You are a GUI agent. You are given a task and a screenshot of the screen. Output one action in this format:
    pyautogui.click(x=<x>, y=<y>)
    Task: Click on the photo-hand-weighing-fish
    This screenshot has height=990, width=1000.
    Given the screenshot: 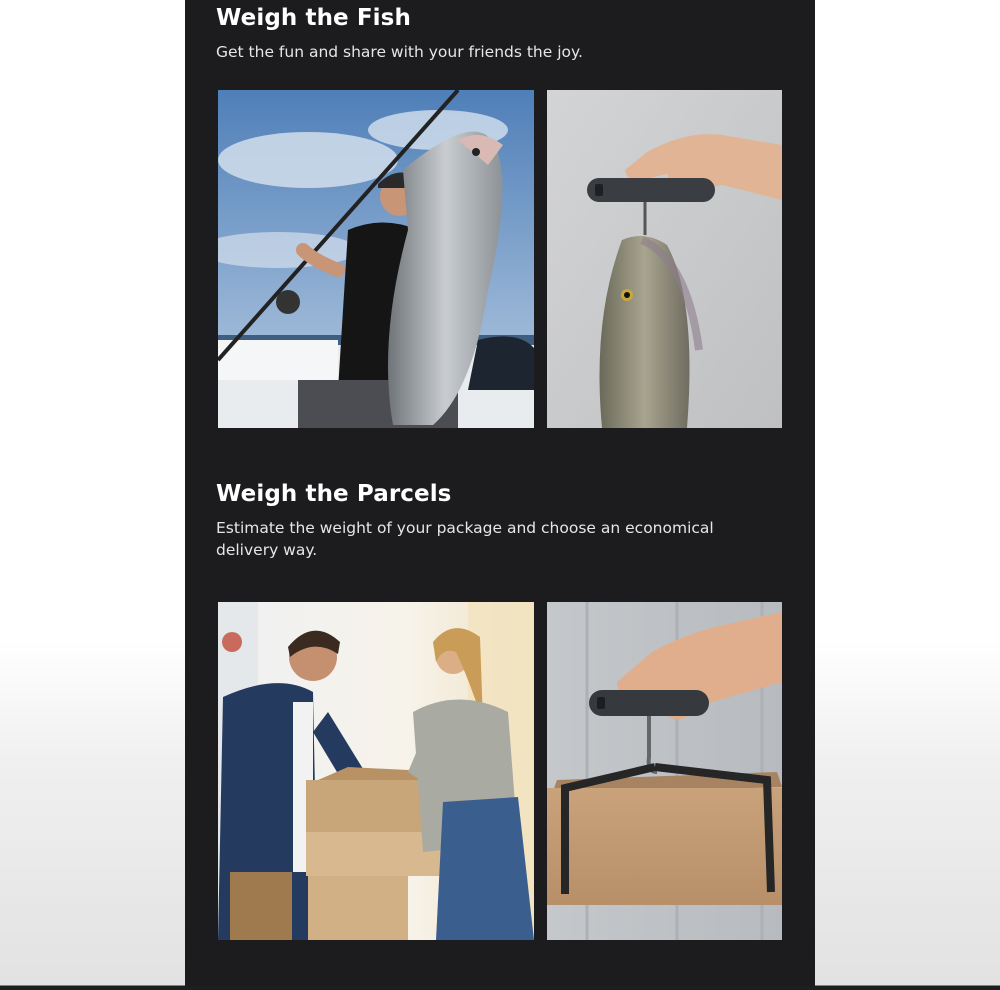 What is the action you would take?
    pyautogui.click(x=664, y=259)
    